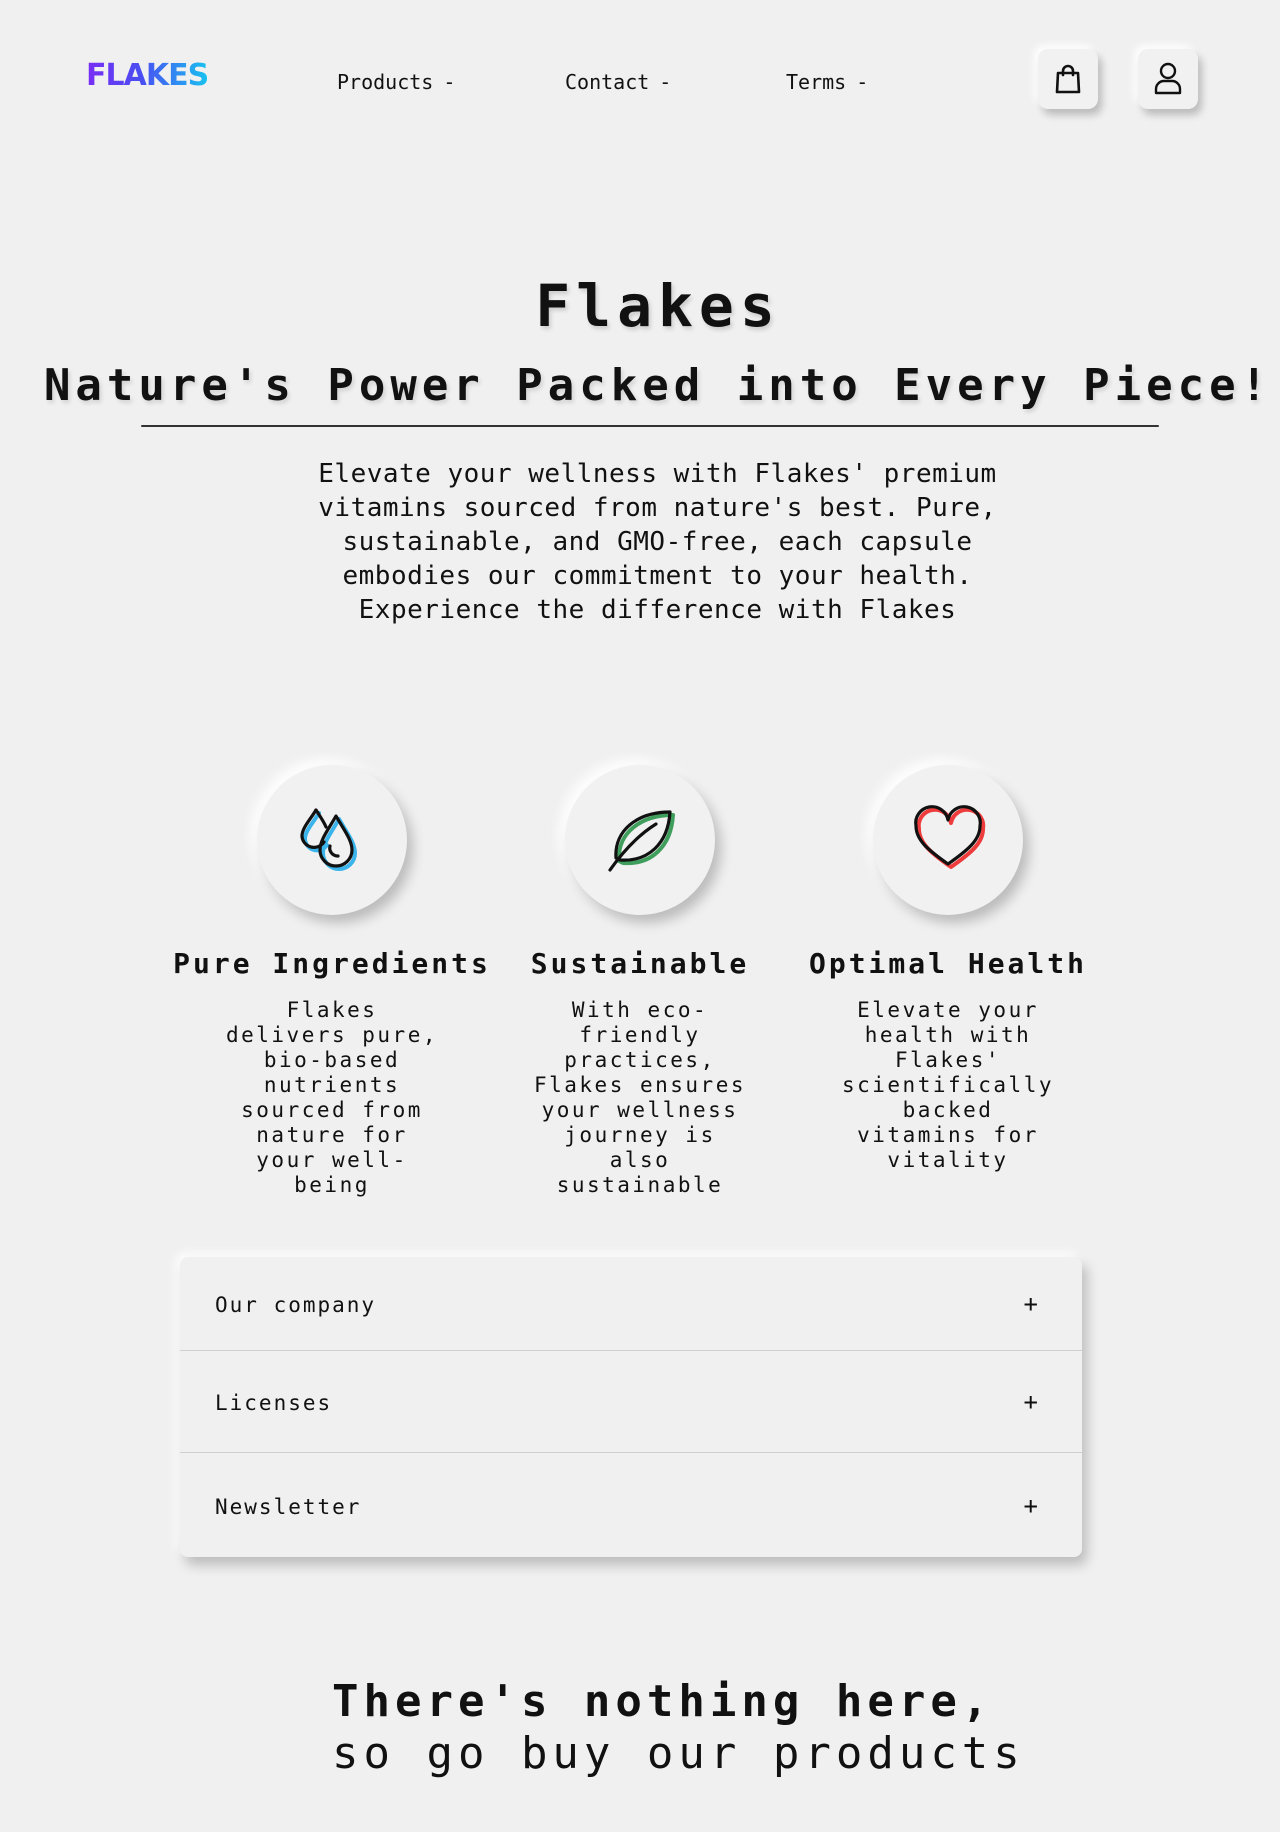 This screenshot has height=1832, width=1280. I want to click on leaf-icon, so click(641, 841).